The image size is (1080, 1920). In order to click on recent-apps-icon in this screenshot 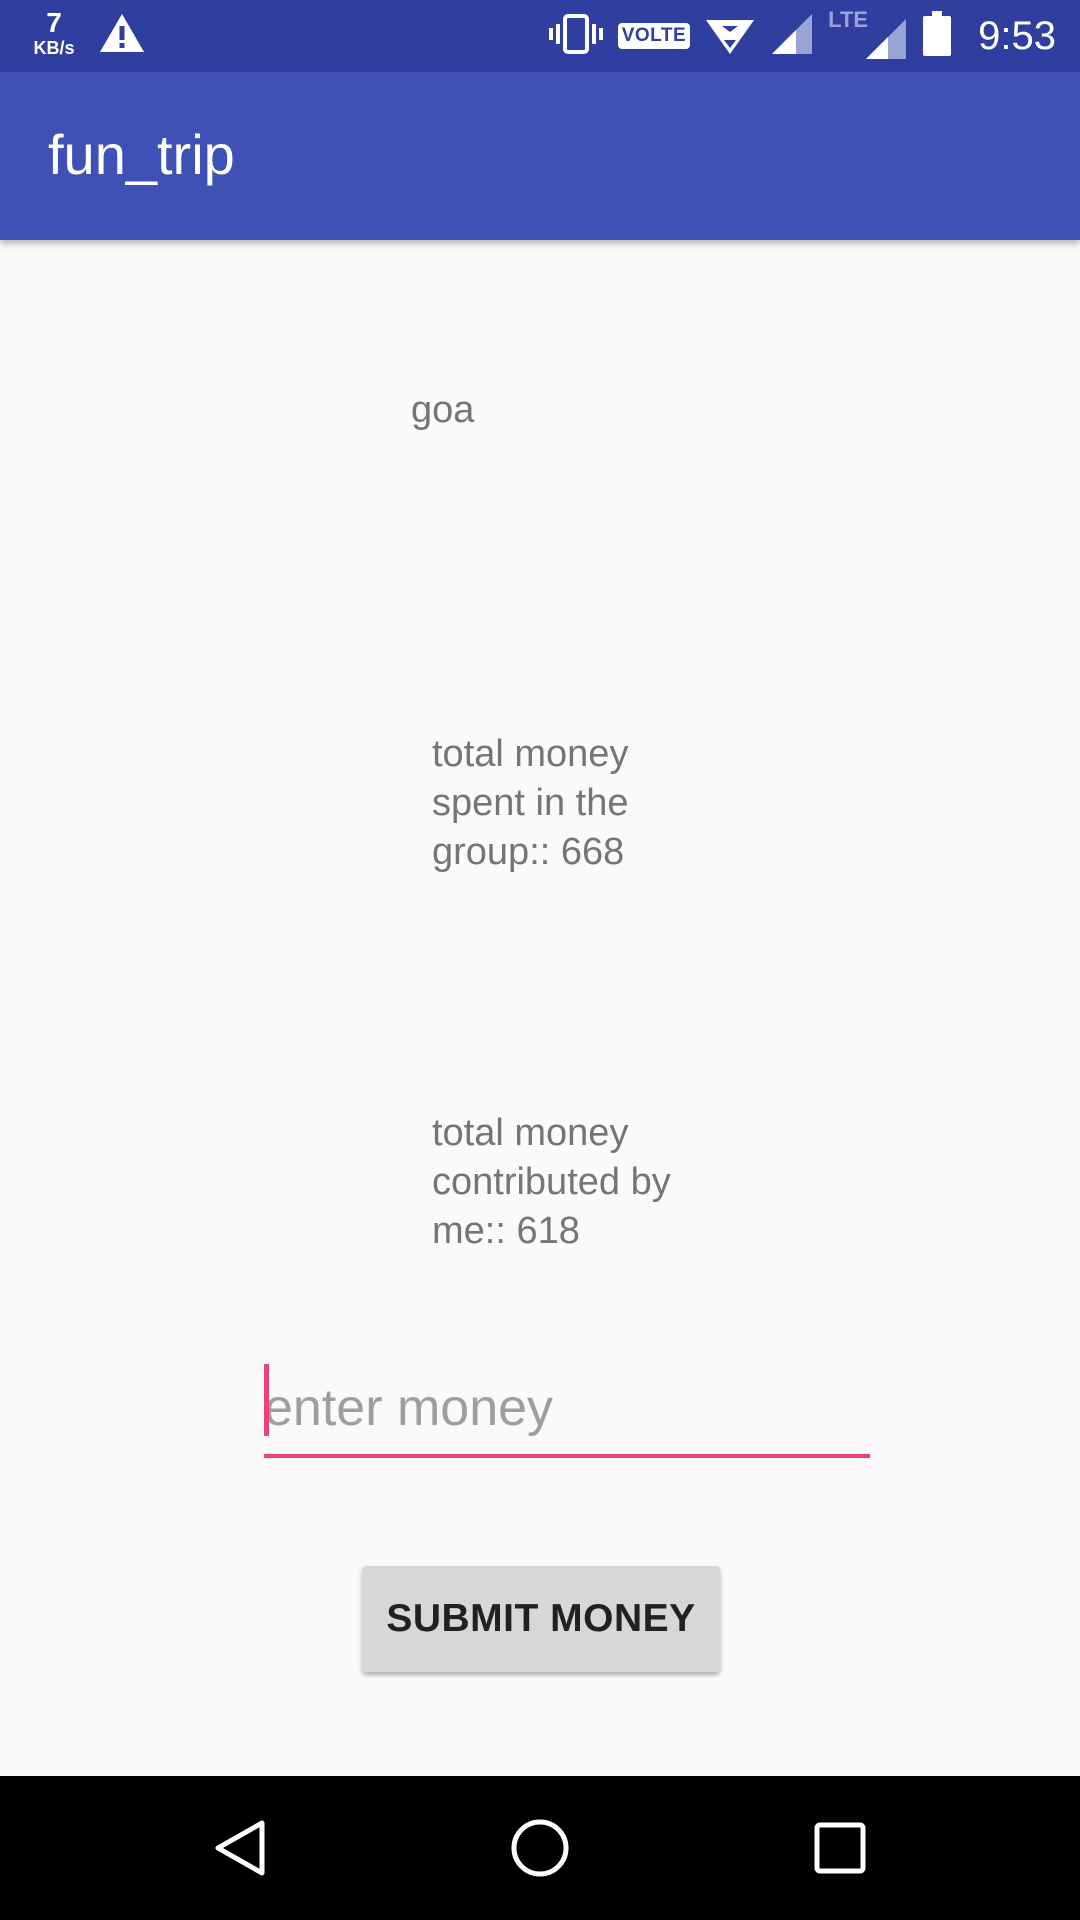, I will do `click(840, 1848)`.